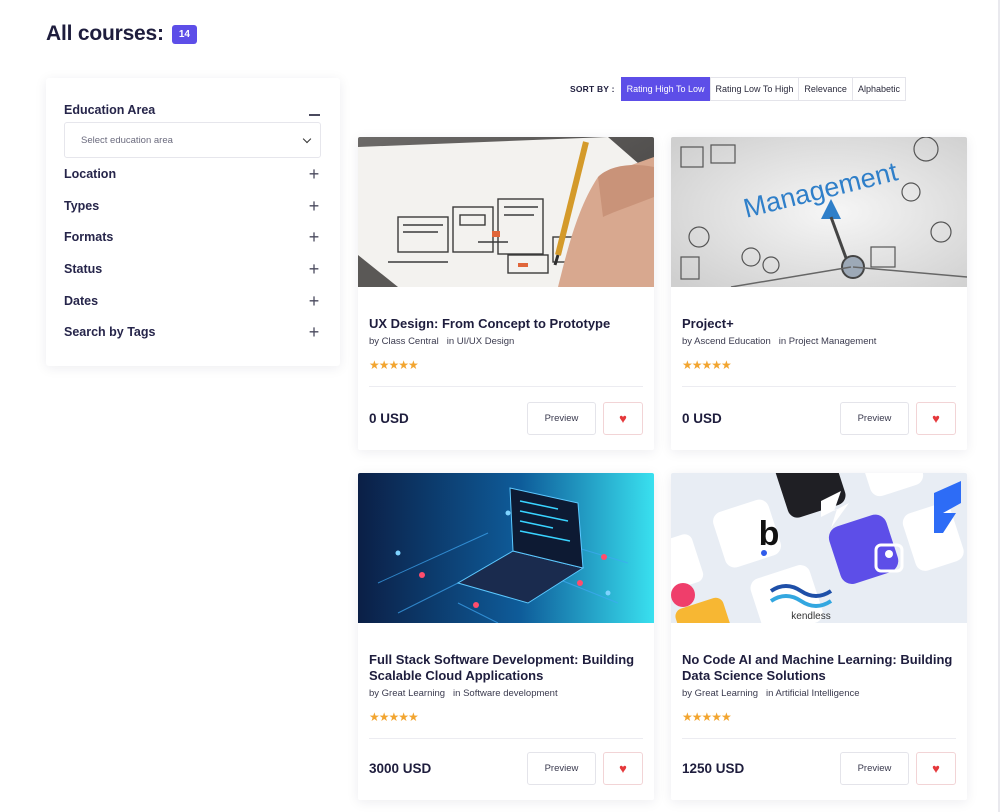  What do you see at coordinates (192, 237) in the screenshot?
I see `filter-formats: Formats +` at bounding box center [192, 237].